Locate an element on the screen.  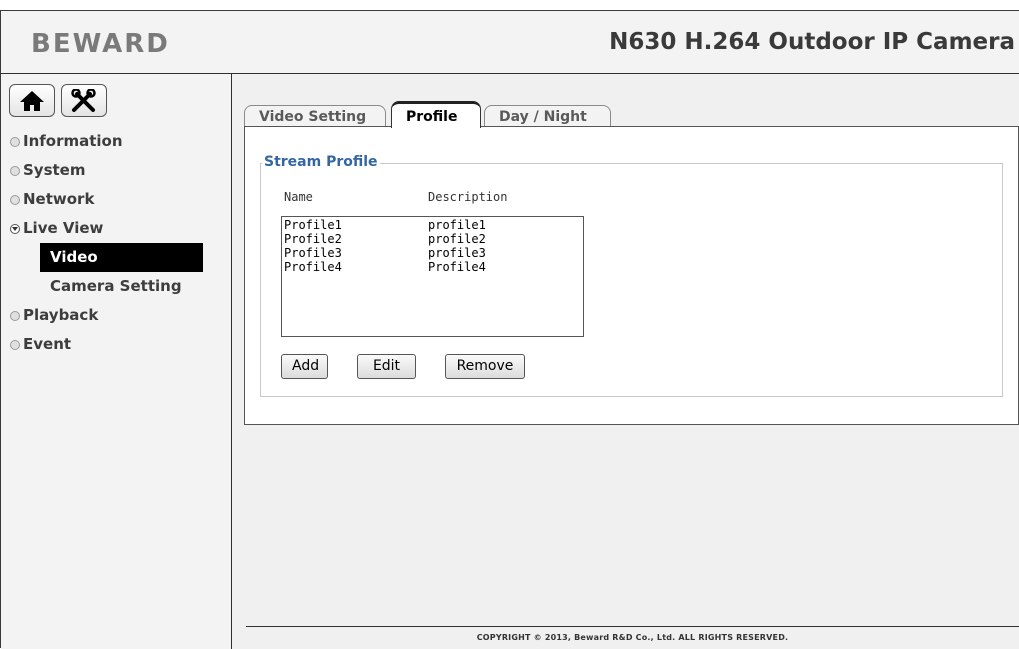
stream-profile-legend: Stream Profile is located at coordinates (321, 162).